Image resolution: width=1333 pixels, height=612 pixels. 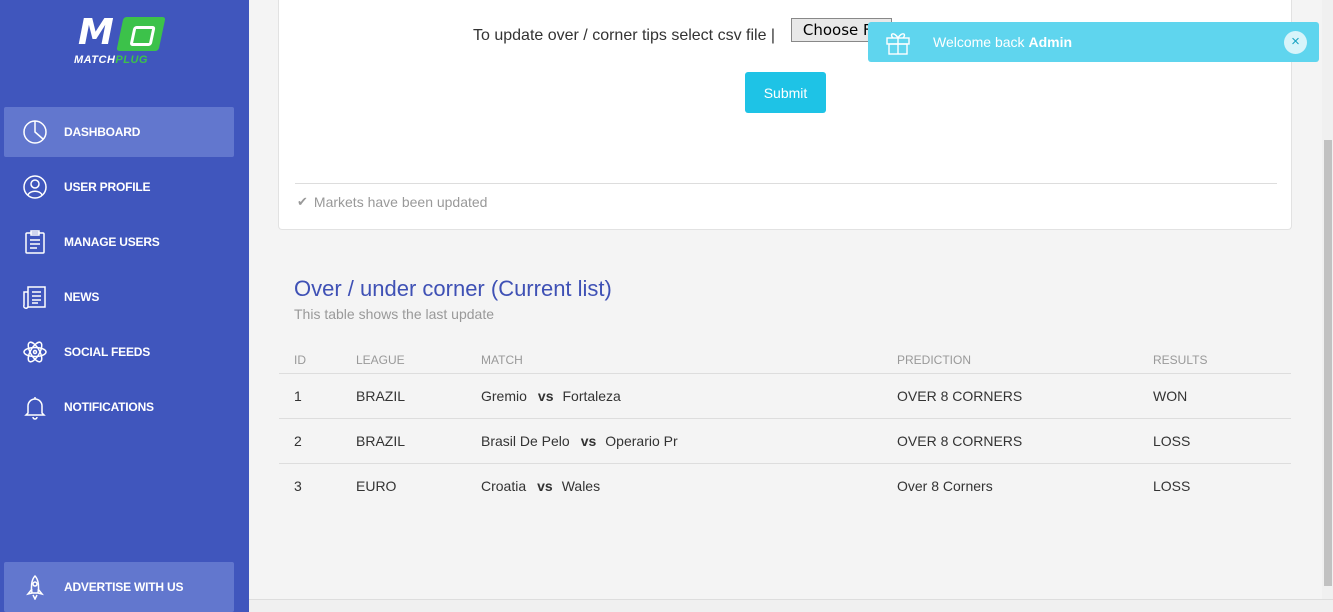 What do you see at coordinates (785, 359) in the screenshot?
I see `table-header: ID LEAGUE MATCH PREDICTION RESULTS` at bounding box center [785, 359].